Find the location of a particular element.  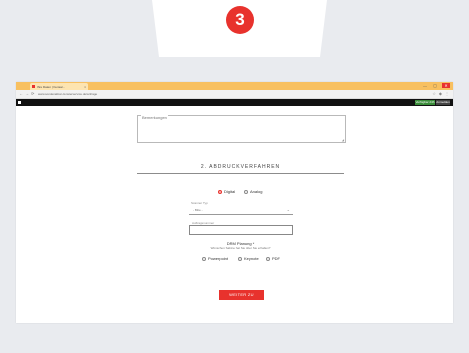

title-bar: Ihre Daten | Fensar... × — ▢ ✕ is located at coordinates (234, 86).